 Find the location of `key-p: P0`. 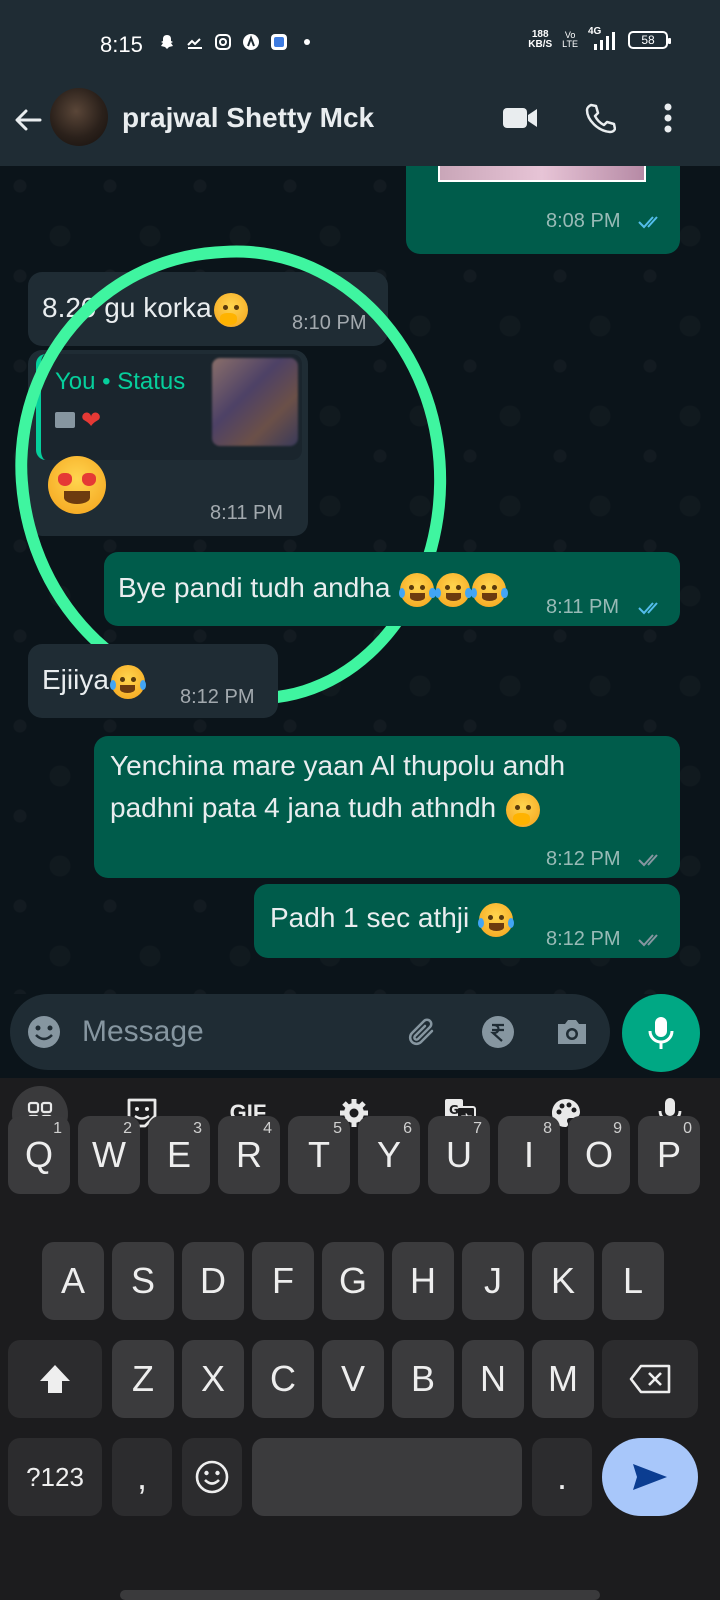

key-p: P0 is located at coordinates (669, 1155).